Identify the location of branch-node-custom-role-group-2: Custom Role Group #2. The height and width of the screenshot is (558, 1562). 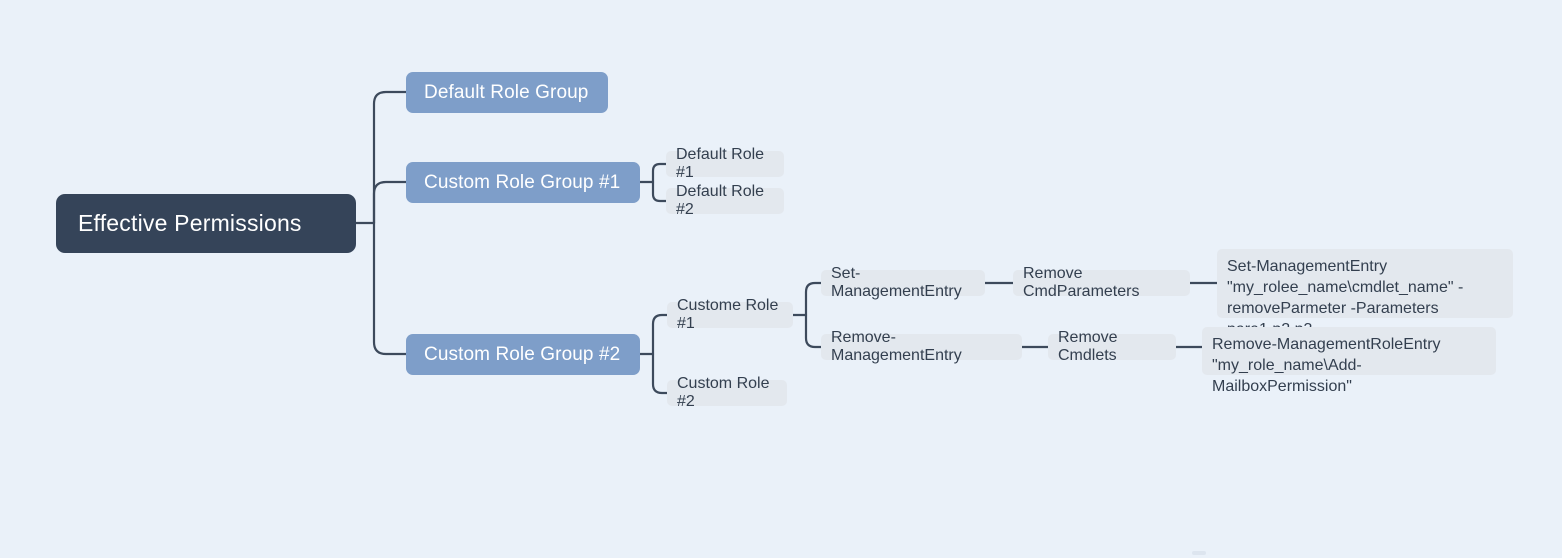
(523, 354).